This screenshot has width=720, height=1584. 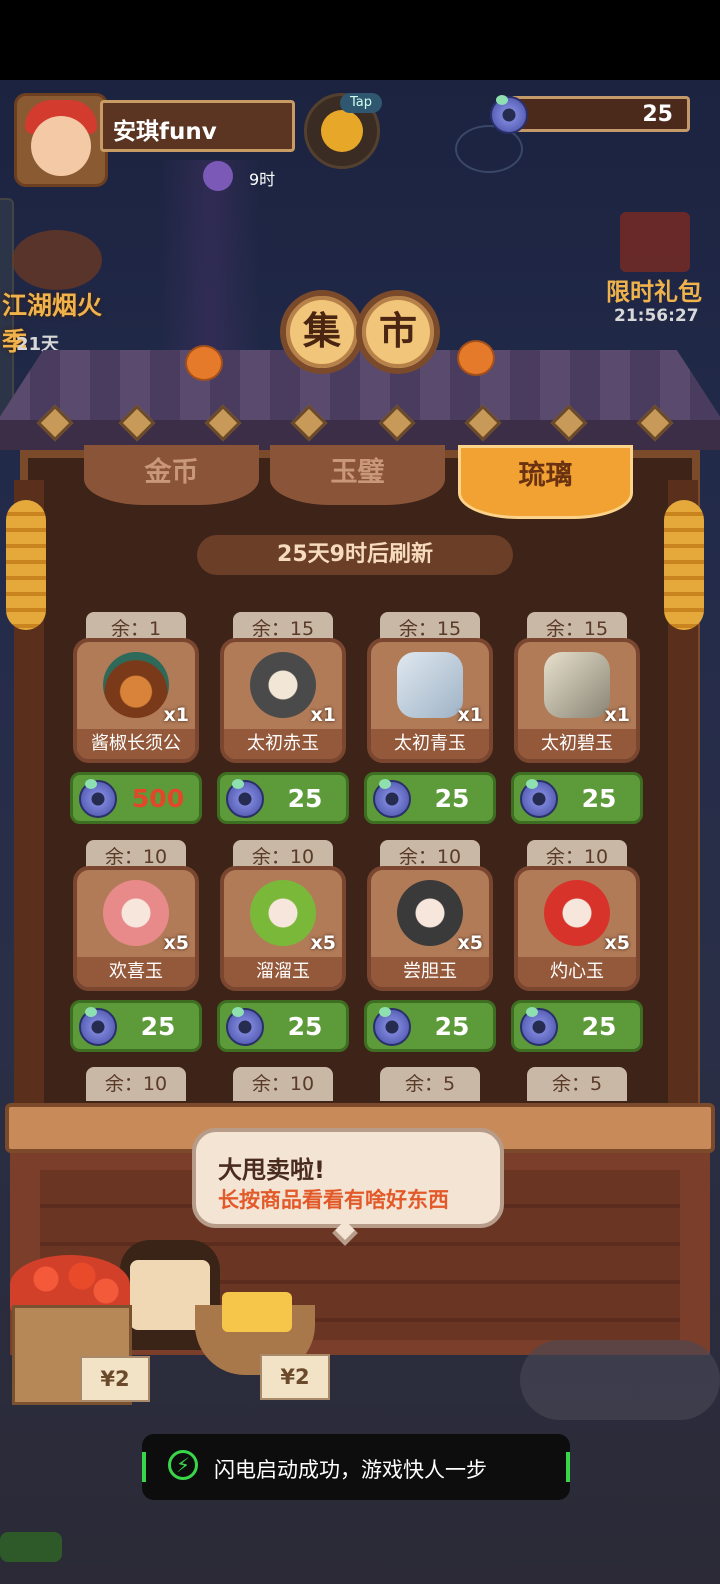 I want to click on shop-title-char-1: 集, so click(x=322, y=332).